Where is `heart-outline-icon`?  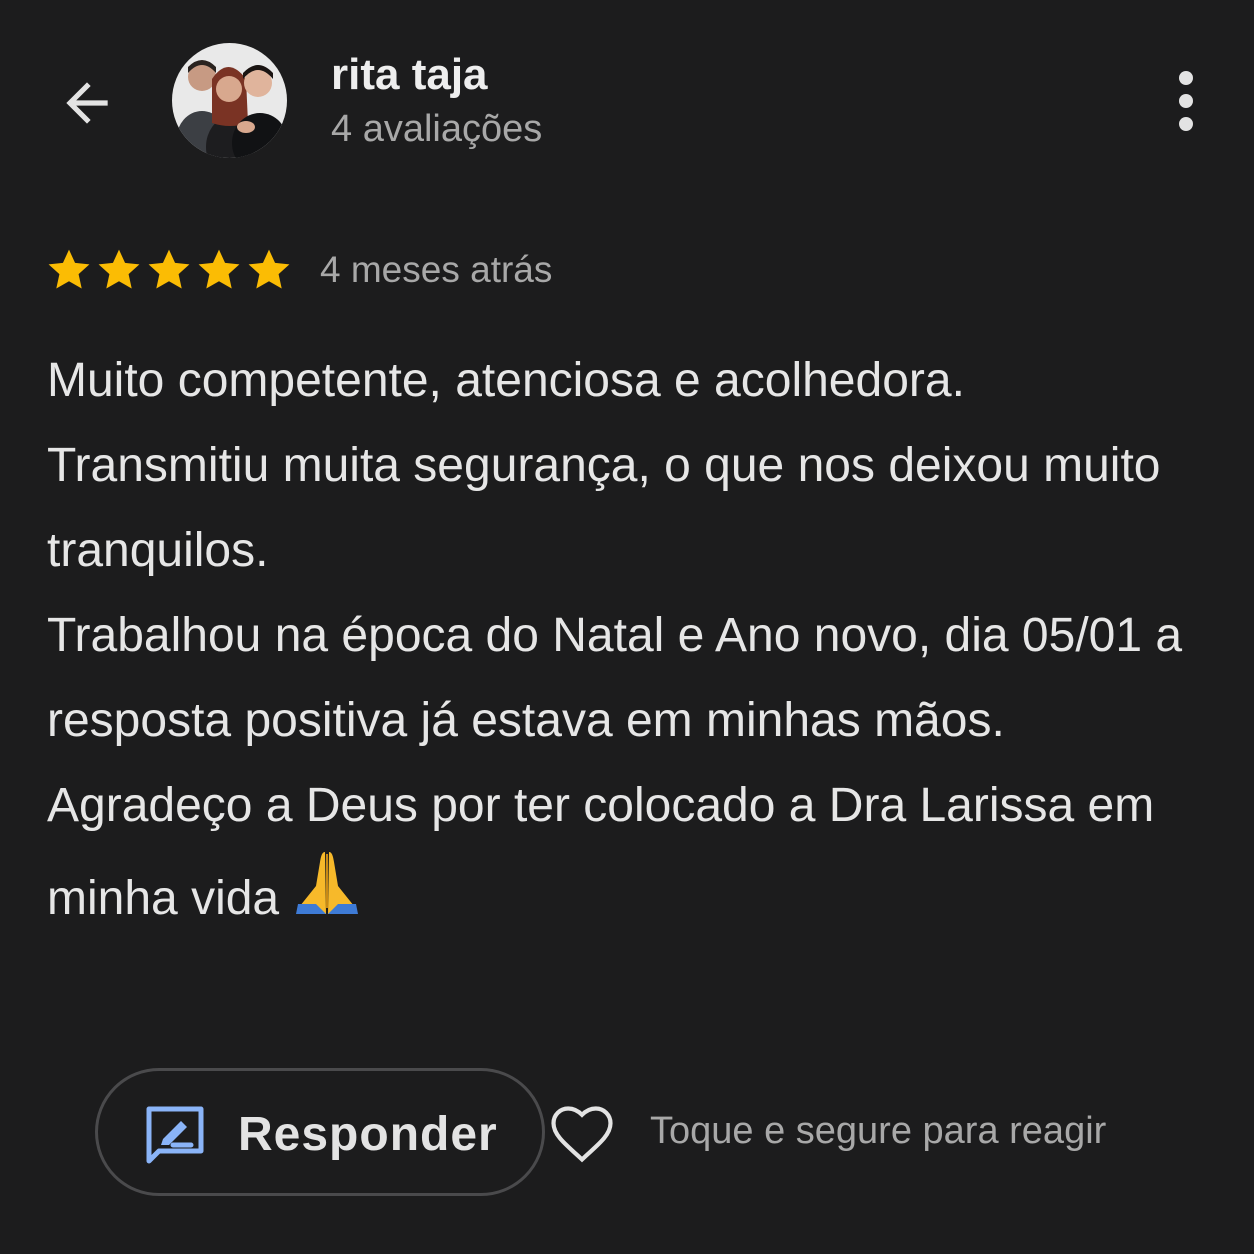 heart-outline-icon is located at coordinates (582, 1134).